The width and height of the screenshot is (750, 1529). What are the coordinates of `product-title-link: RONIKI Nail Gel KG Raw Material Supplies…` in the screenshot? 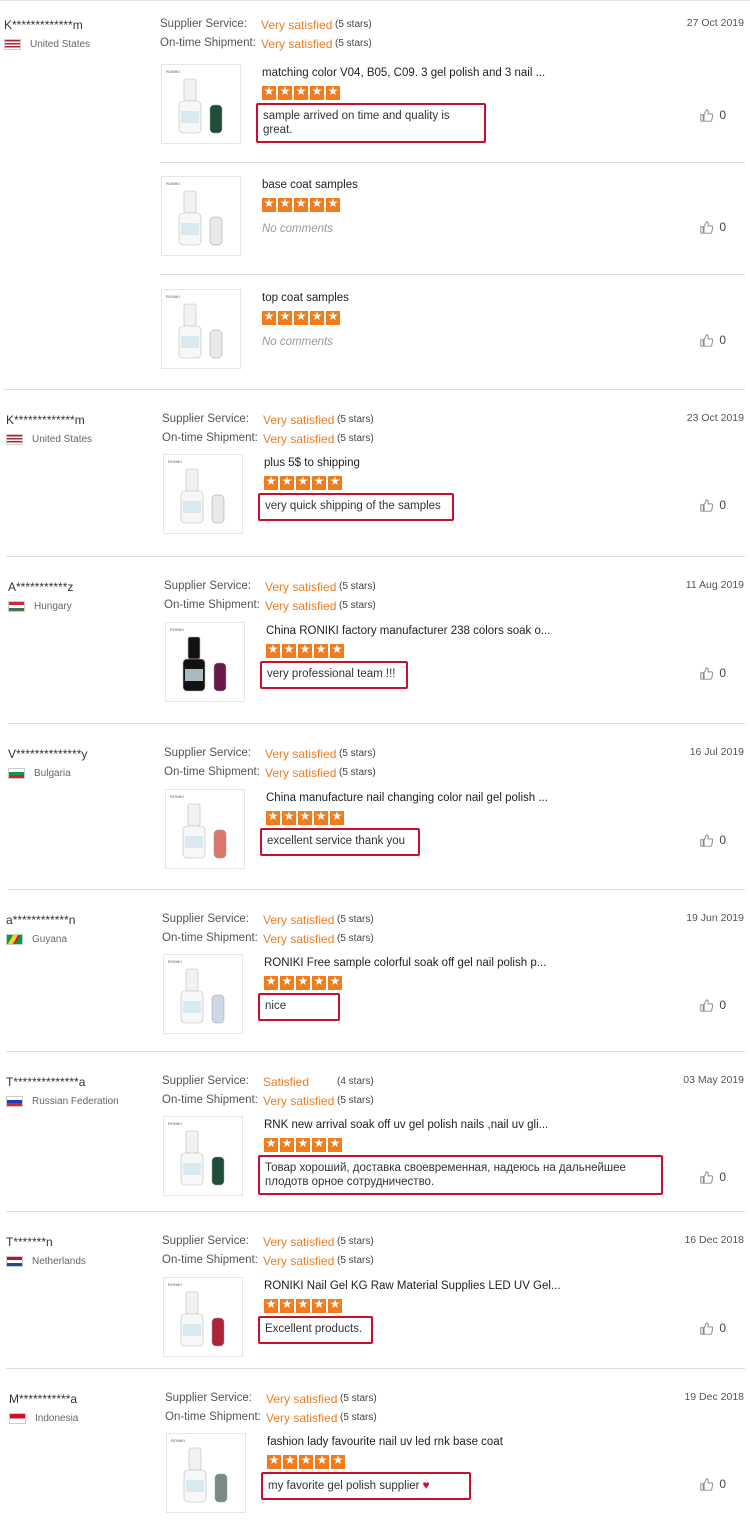 It's located at (412, 1286).